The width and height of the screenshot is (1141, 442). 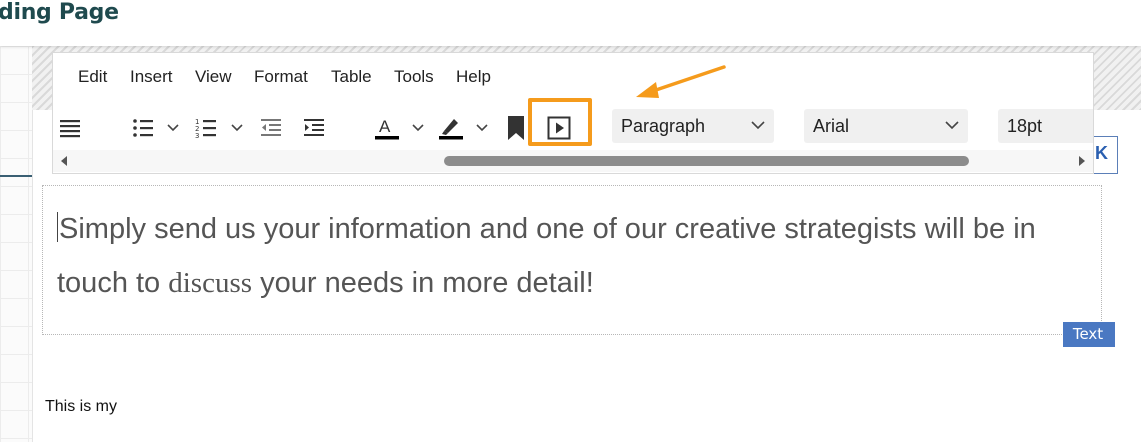 What do you see at coordinates (16, 244) in the screenshot?
I see `left-grid-panel` at bounding box center [16, 244].